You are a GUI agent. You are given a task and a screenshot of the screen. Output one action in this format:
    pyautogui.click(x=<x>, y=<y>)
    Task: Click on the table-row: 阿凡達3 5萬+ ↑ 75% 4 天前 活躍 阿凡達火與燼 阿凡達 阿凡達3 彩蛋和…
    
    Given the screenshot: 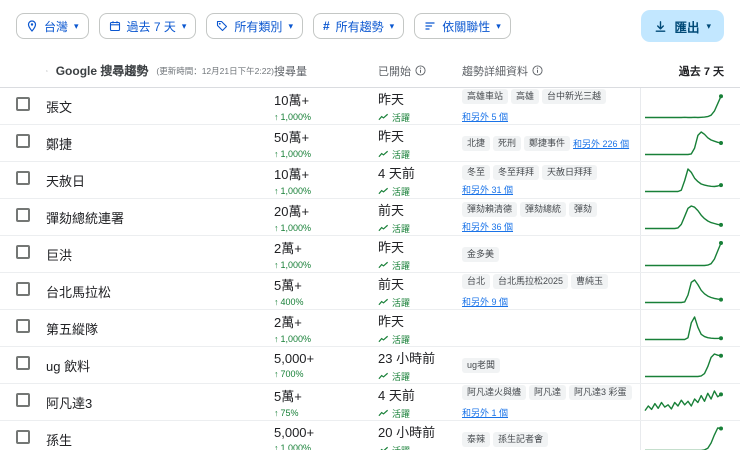 What is the action you would take?
    pyautogui.click(x=370, y=402)
    